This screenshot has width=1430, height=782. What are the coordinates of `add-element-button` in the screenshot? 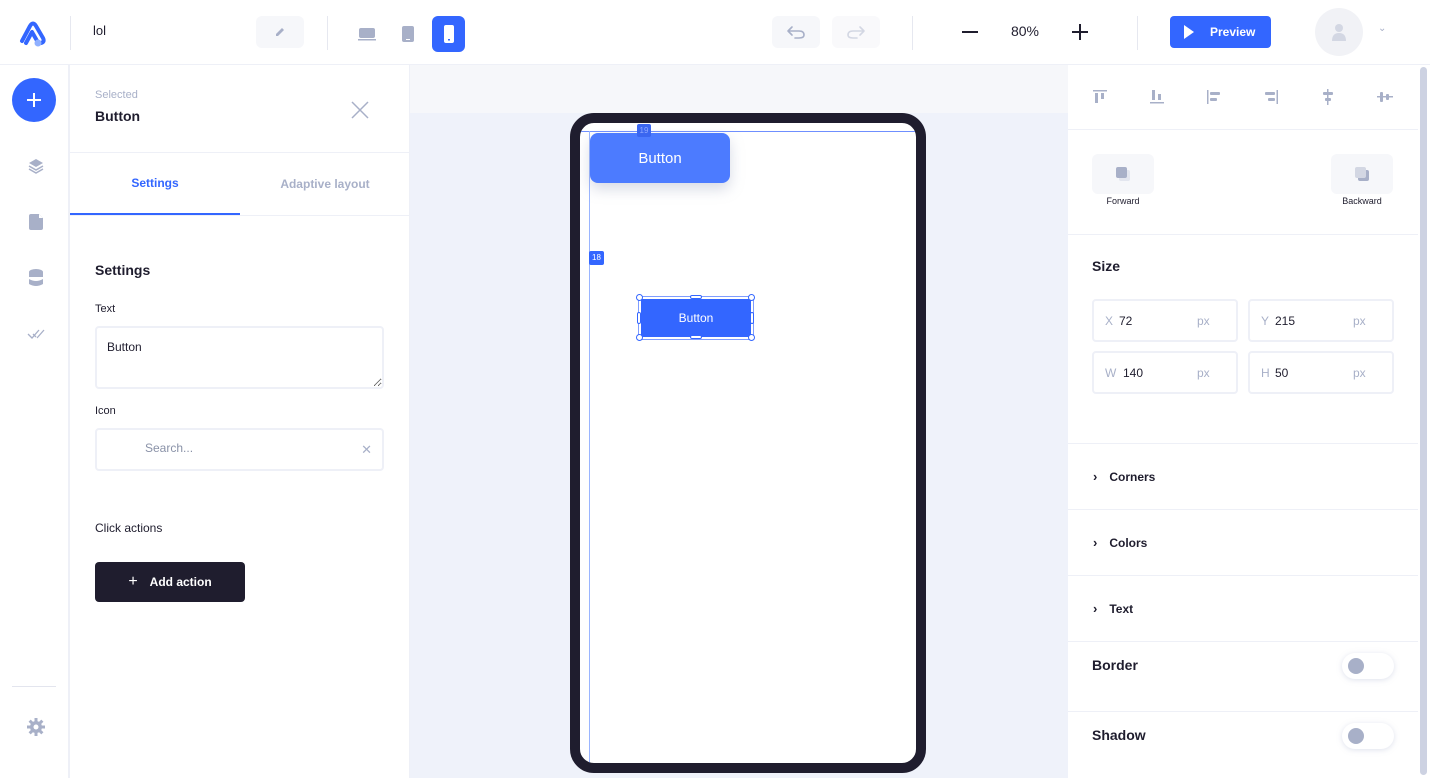 It's located at (34, 100).